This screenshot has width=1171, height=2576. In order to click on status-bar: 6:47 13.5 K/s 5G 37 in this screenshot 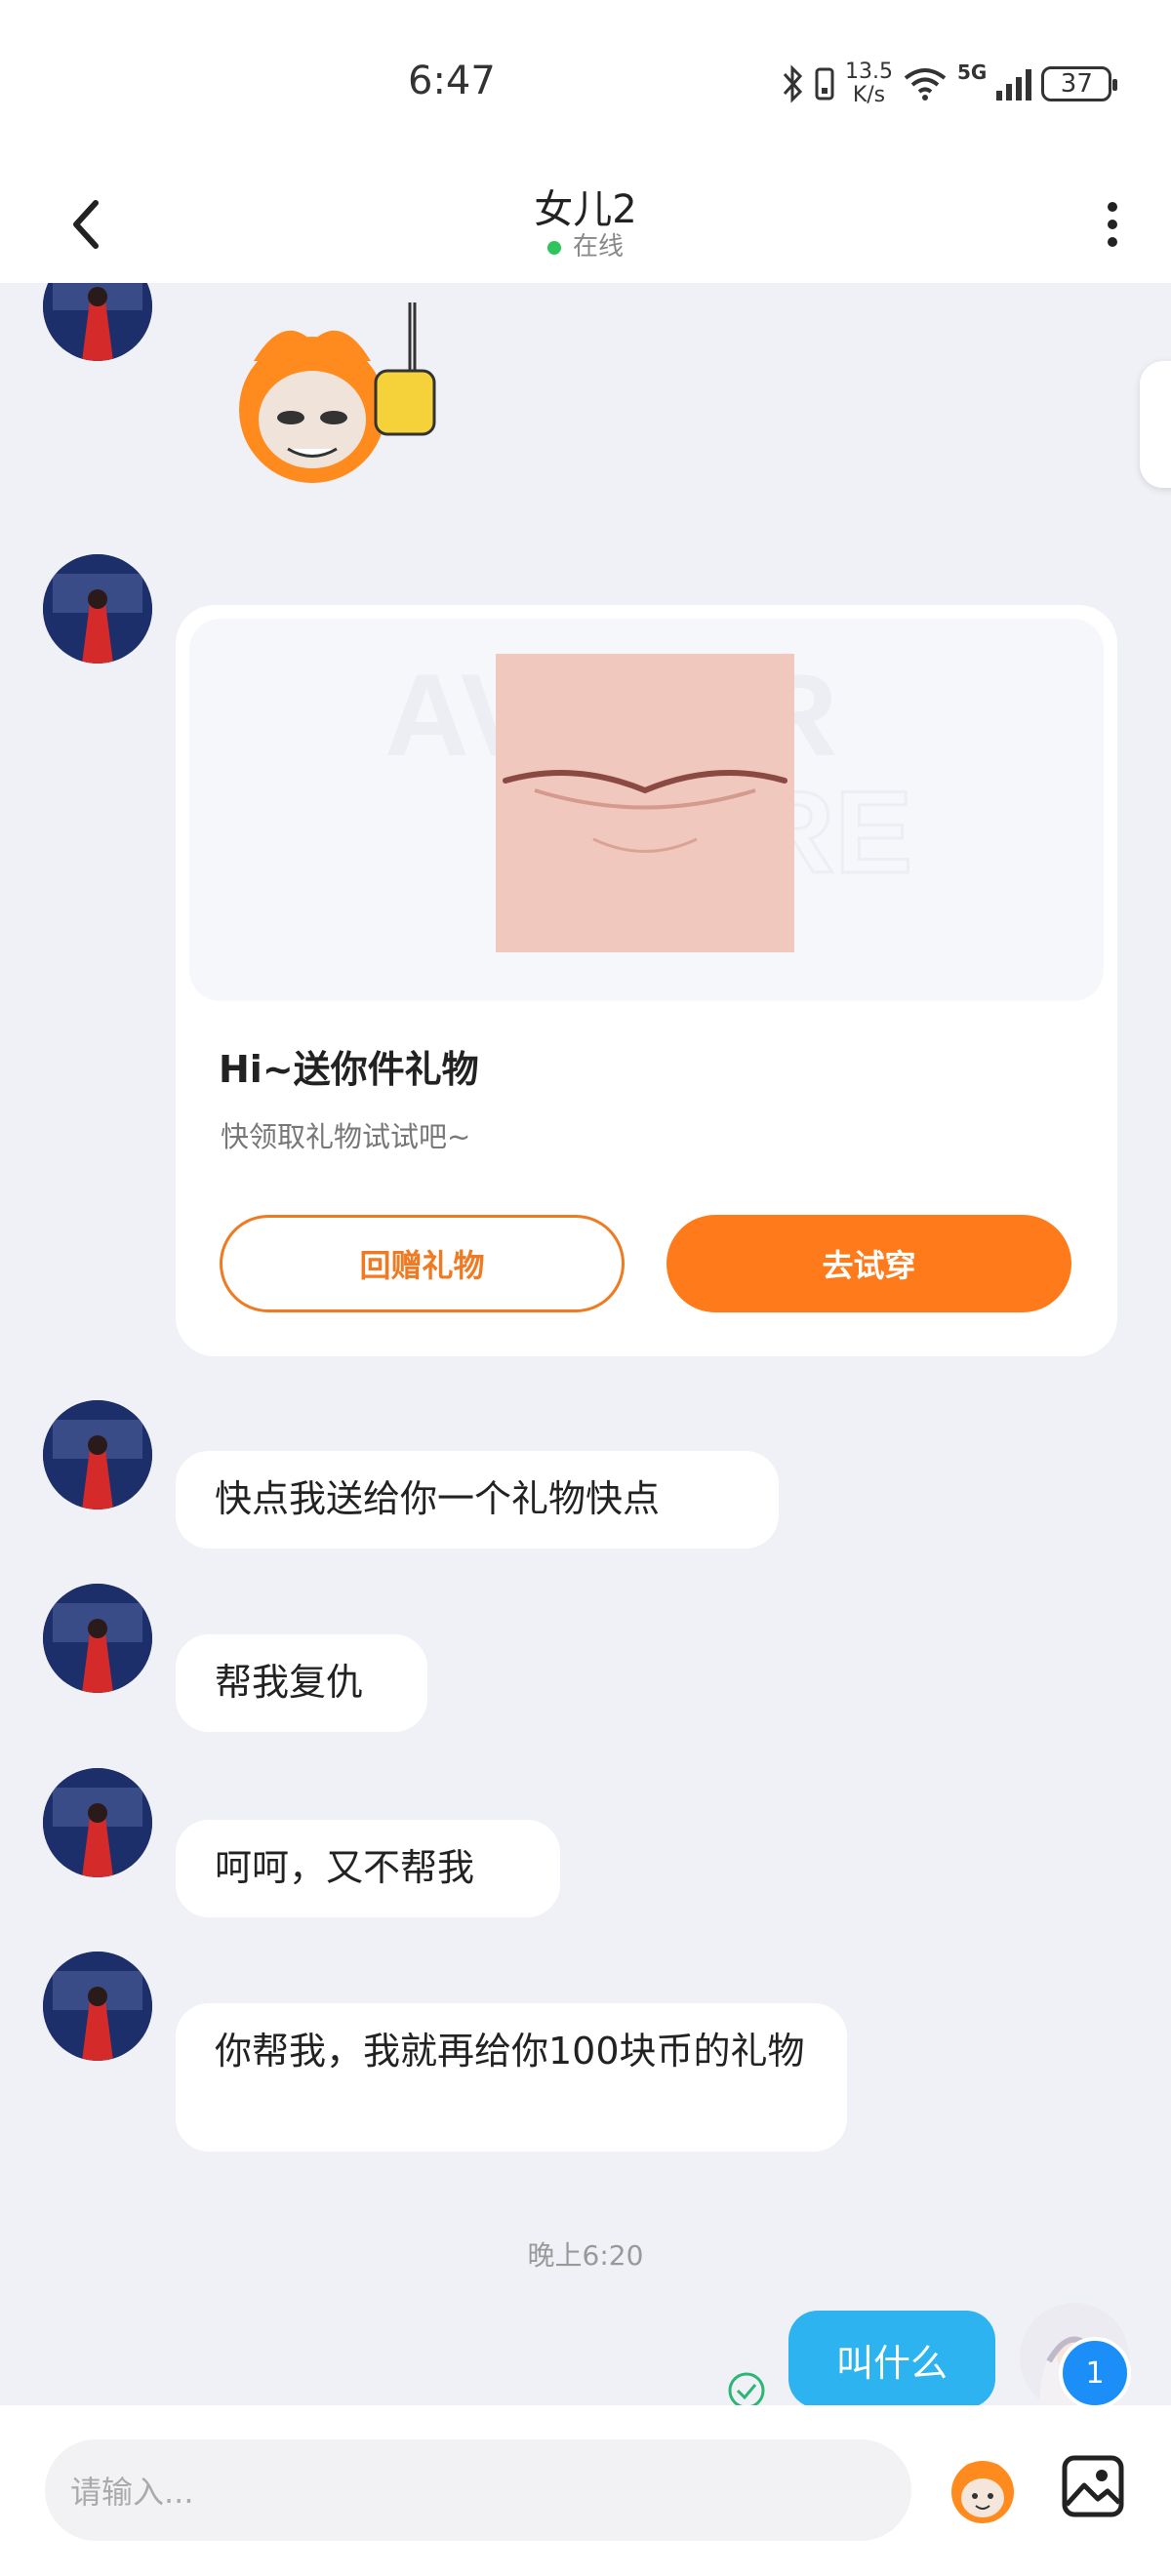, I will do `click(585, 83)`.